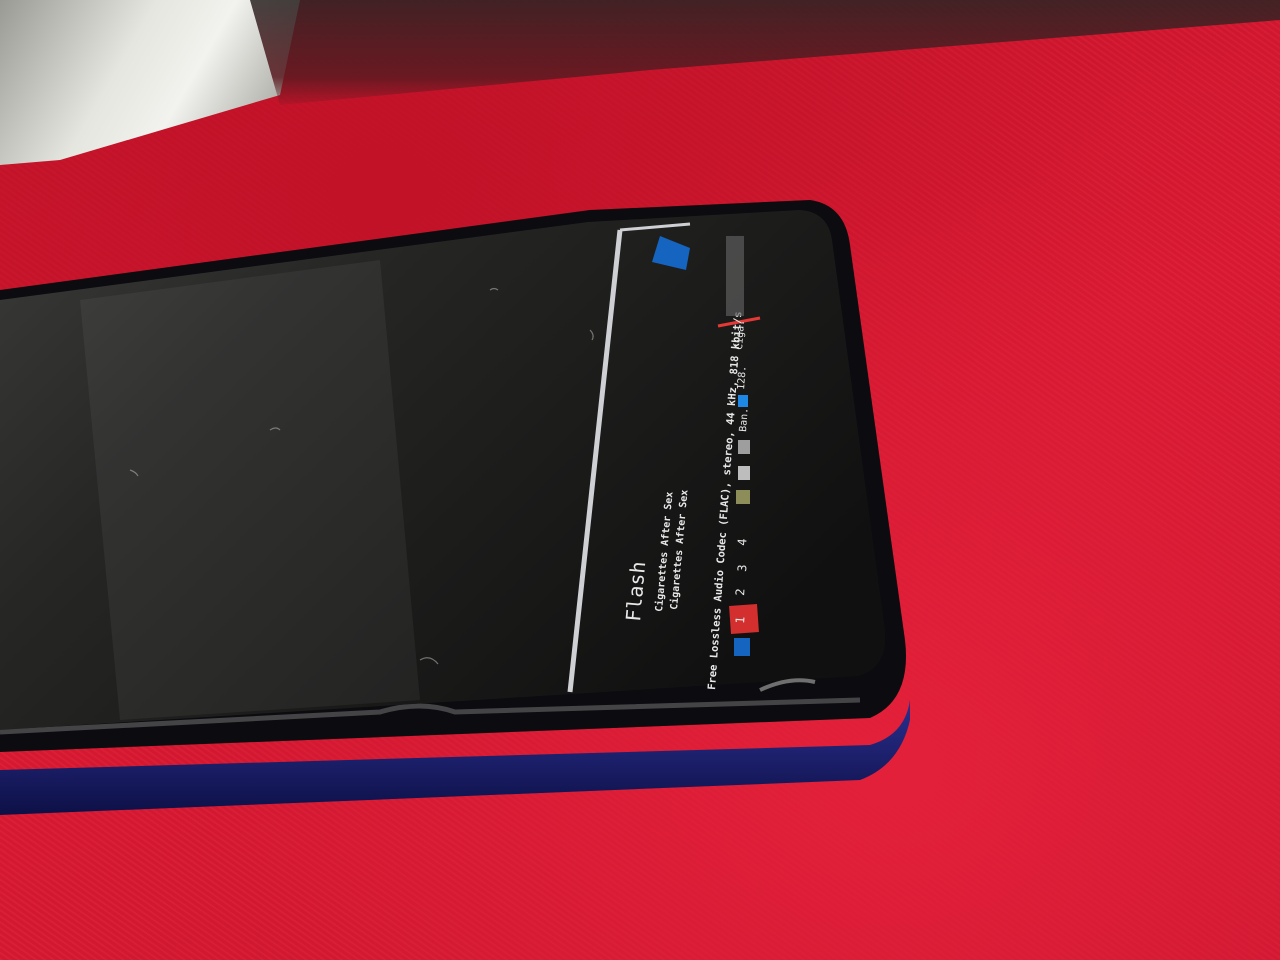  What do you see at coordinates (742, 377) in the screenshot?
I see `taskbar-item-2: 128.` at bounding box center [742, 377].